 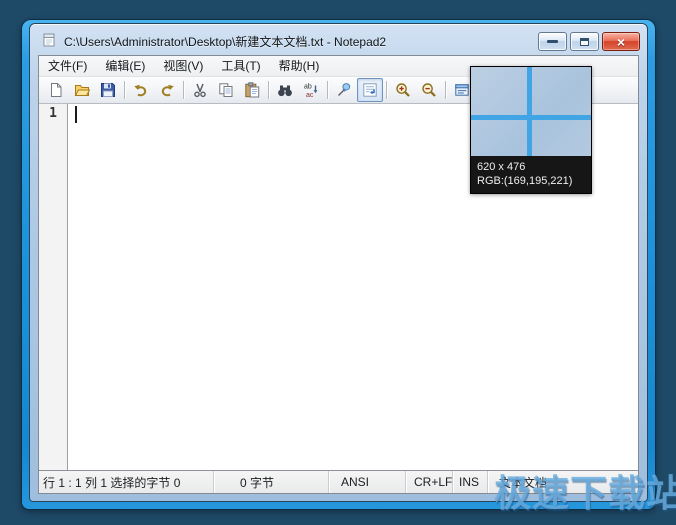 I want to click on paste-clipboard-icon, so click(x=252, y=90).